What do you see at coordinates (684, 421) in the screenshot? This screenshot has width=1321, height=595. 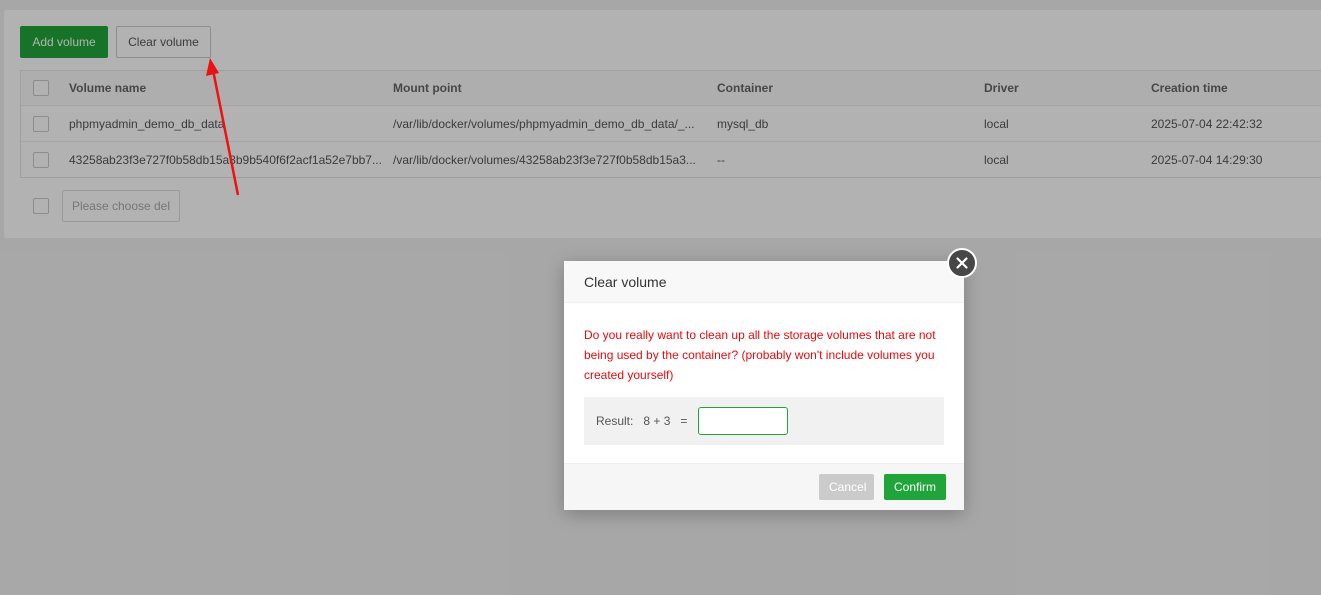 I see `verify-equals: =` at bounding box center [684, 421].